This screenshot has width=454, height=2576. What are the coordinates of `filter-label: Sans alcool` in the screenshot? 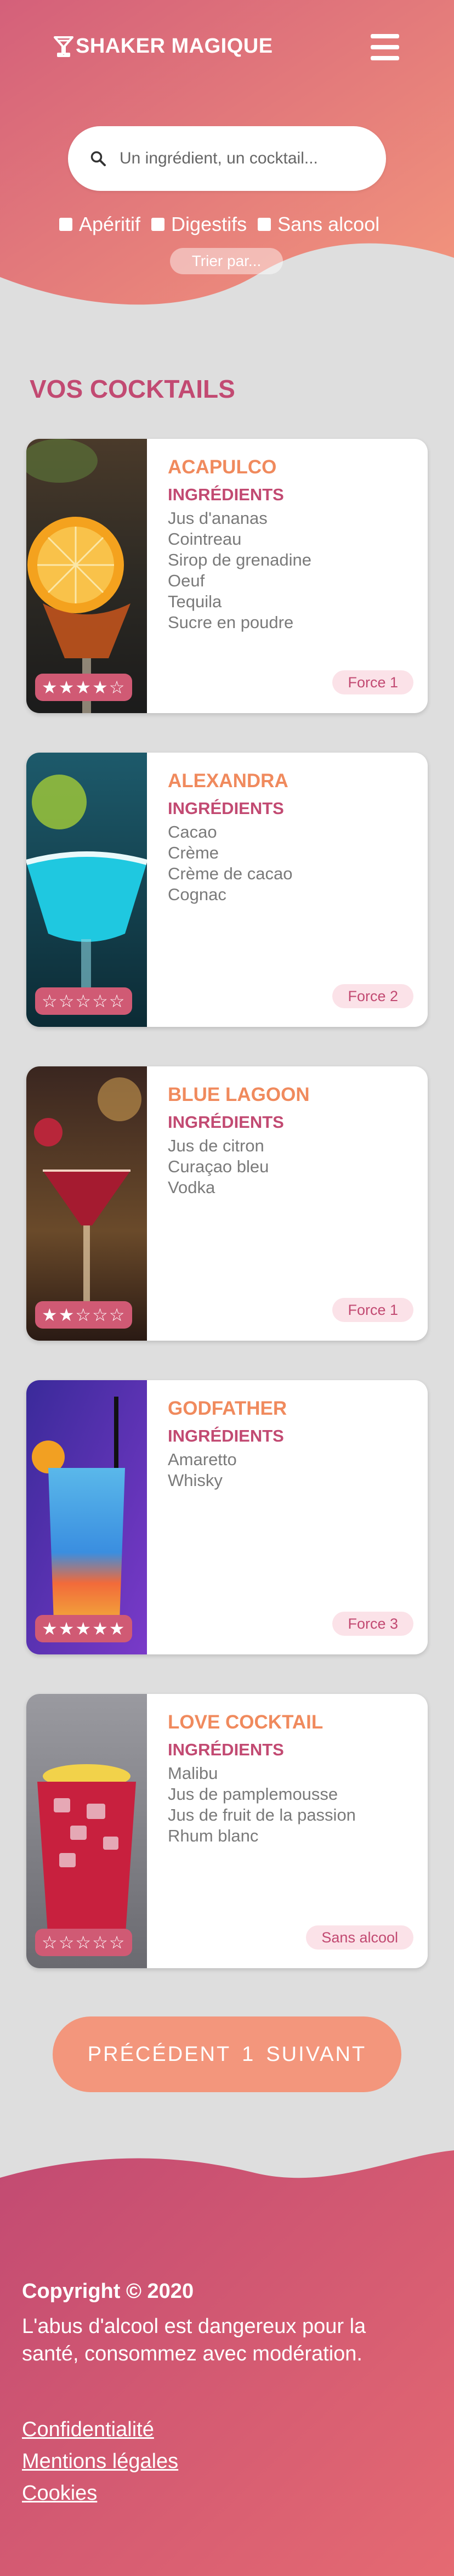 It's located at (328, 224).